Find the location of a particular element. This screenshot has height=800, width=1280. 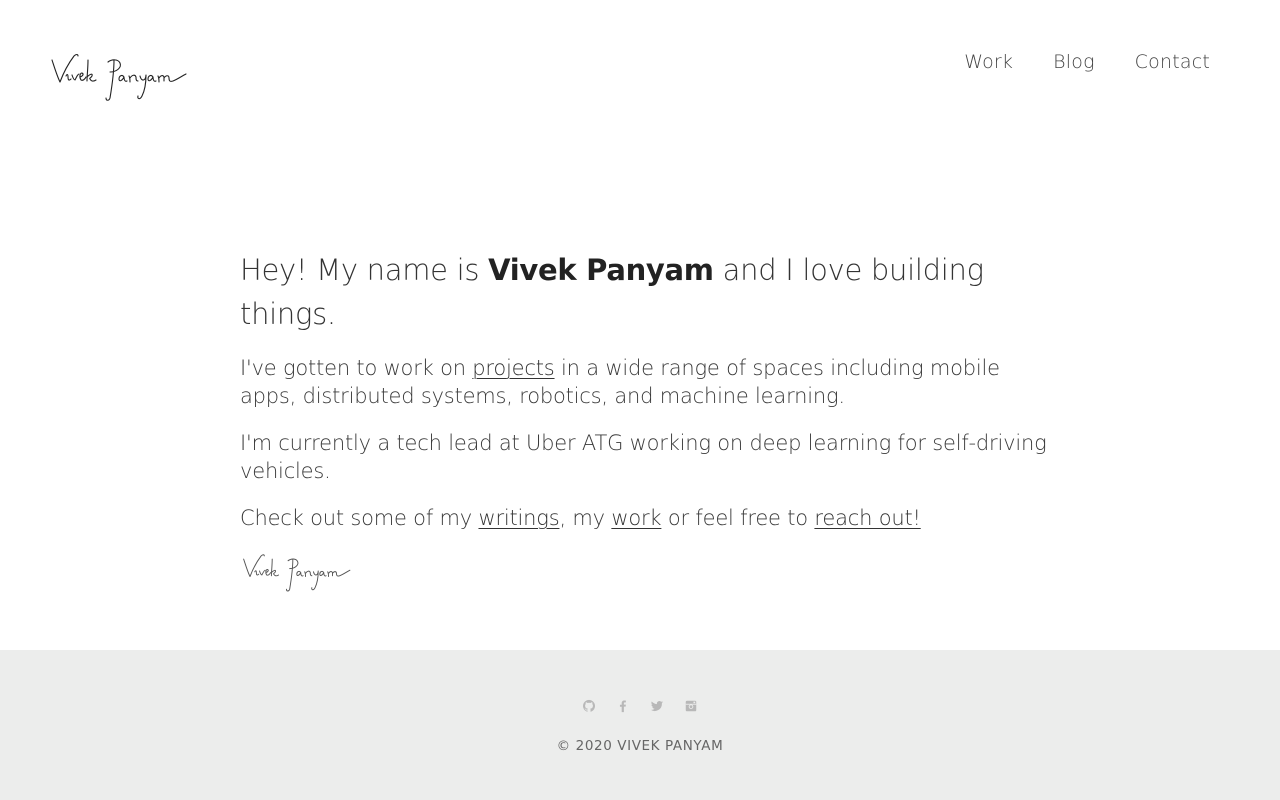

facebook-icon is located at coordinates (622, 706).